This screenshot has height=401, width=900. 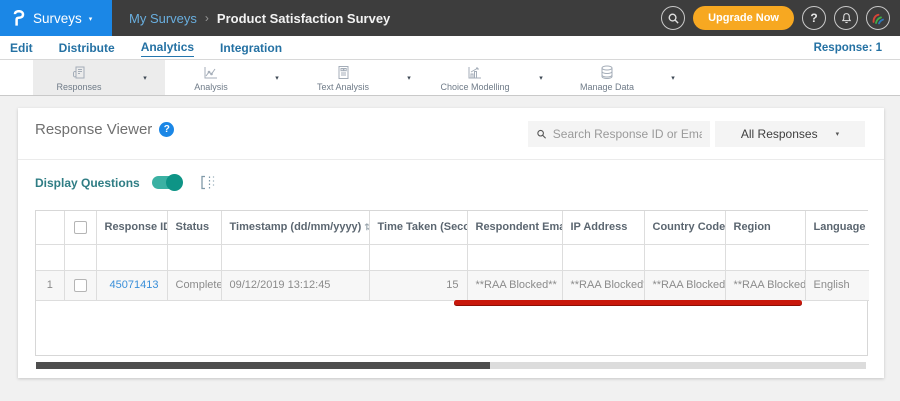 I want to click on freeze-columns-icon, so click(x=208, y=182).